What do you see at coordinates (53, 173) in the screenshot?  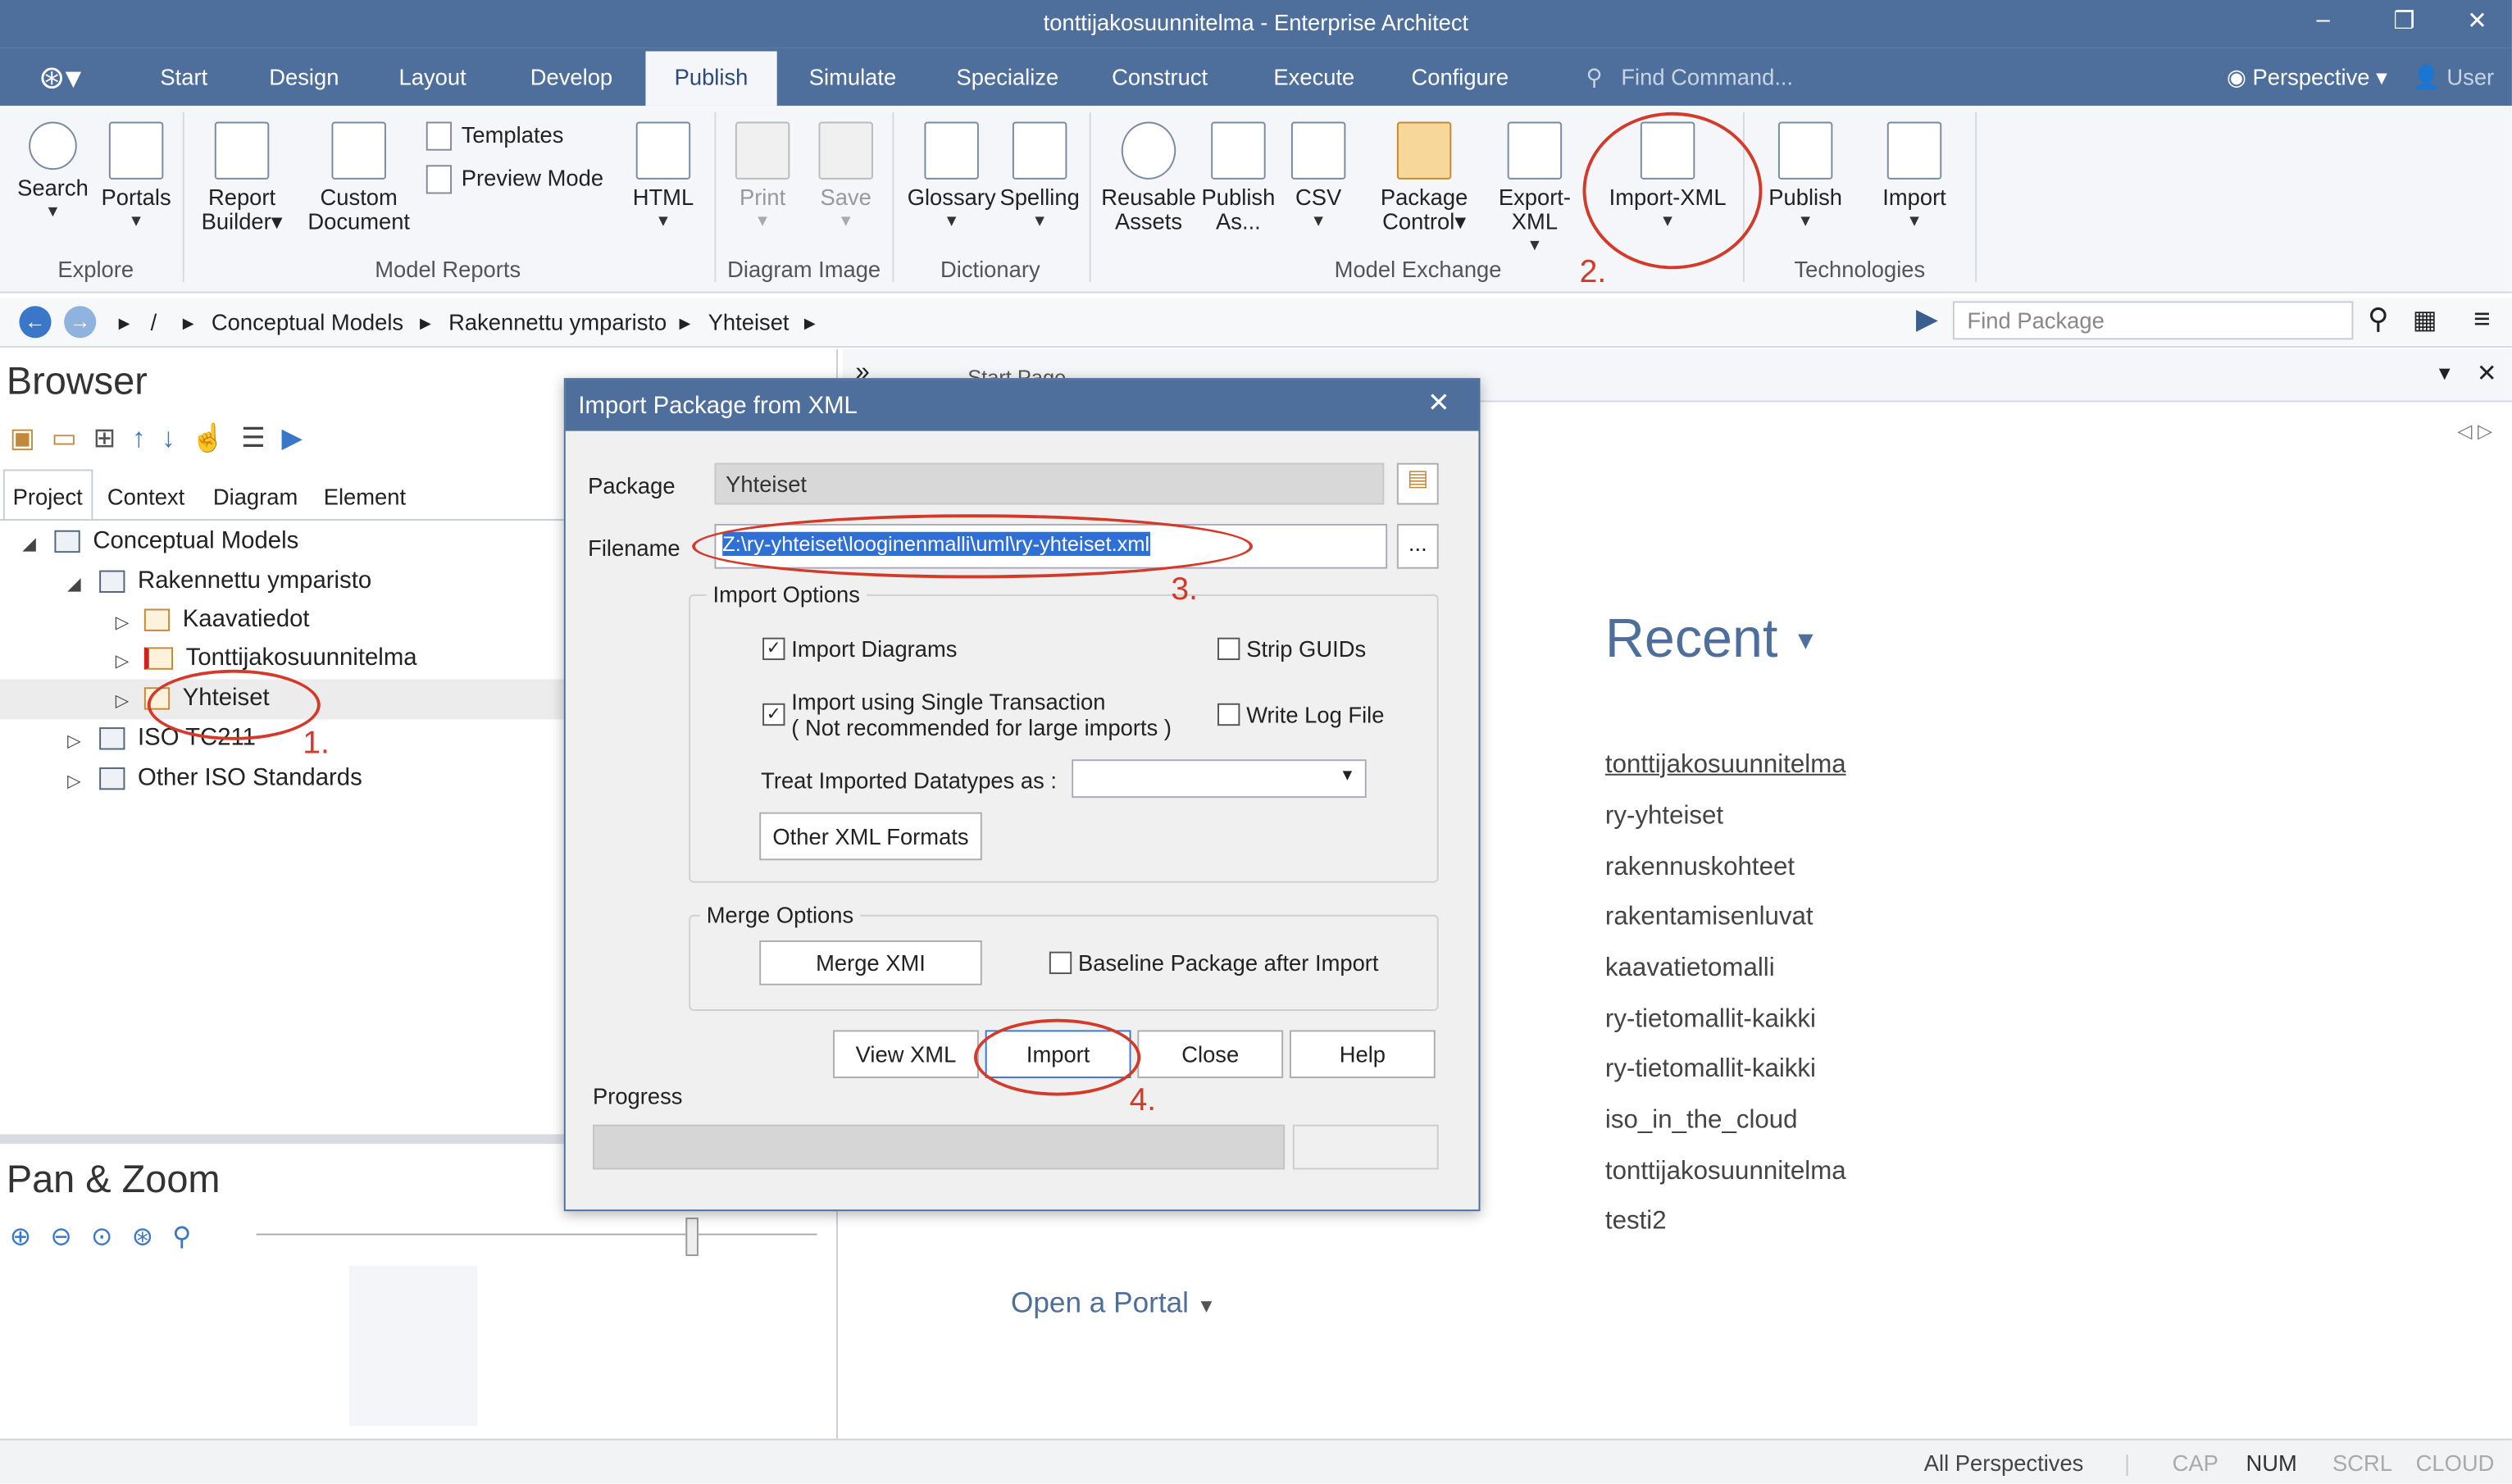 I see `search-button: Search ▼` at bounding box center [53, 173].